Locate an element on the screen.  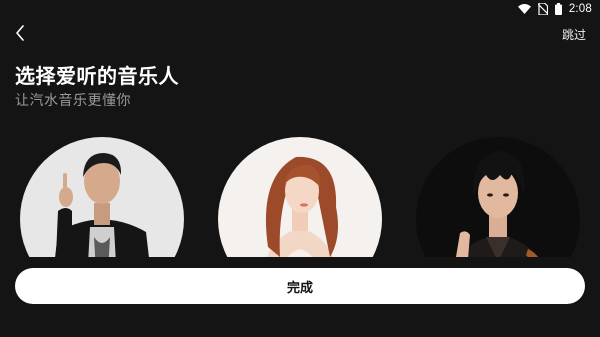
bottom-fade is located at coordinates (300, 321).